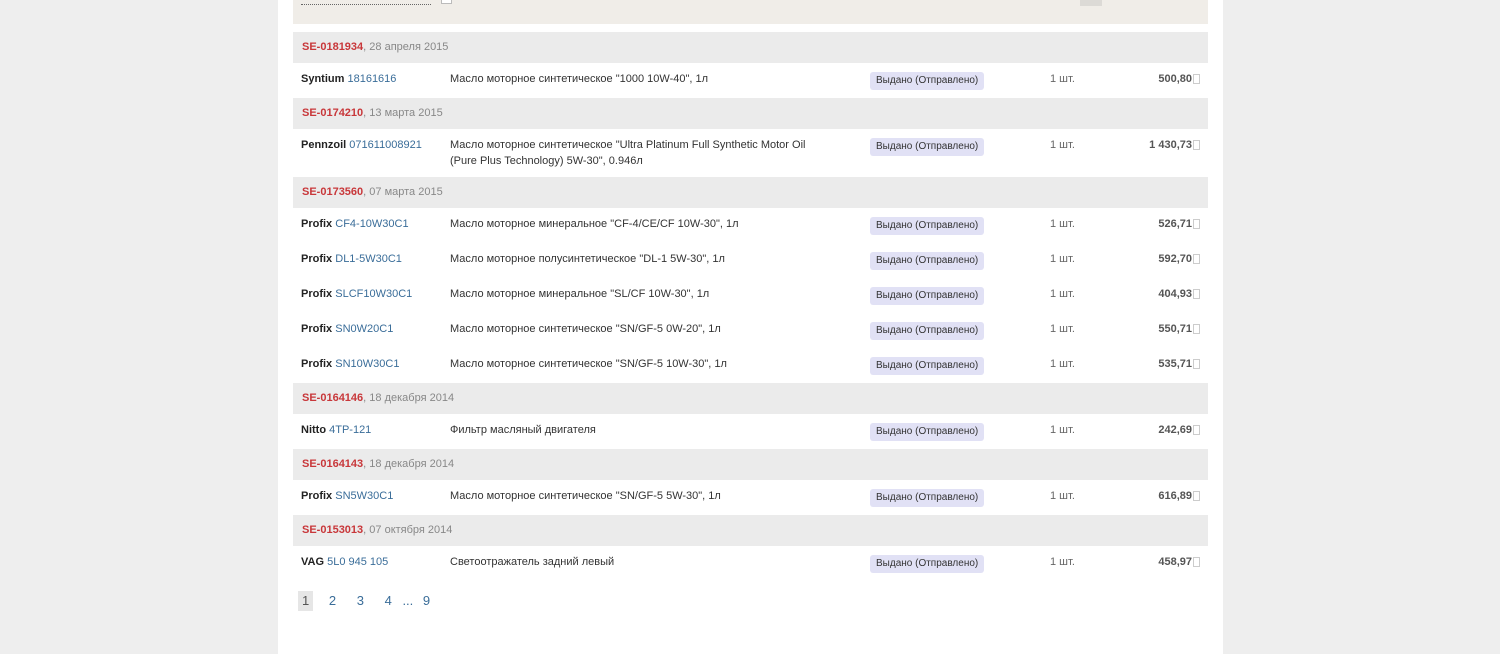  What do you see at coordinates (306, 601) in the screenshot?
I see `page-current: 1` at bounding box center [306, 601].